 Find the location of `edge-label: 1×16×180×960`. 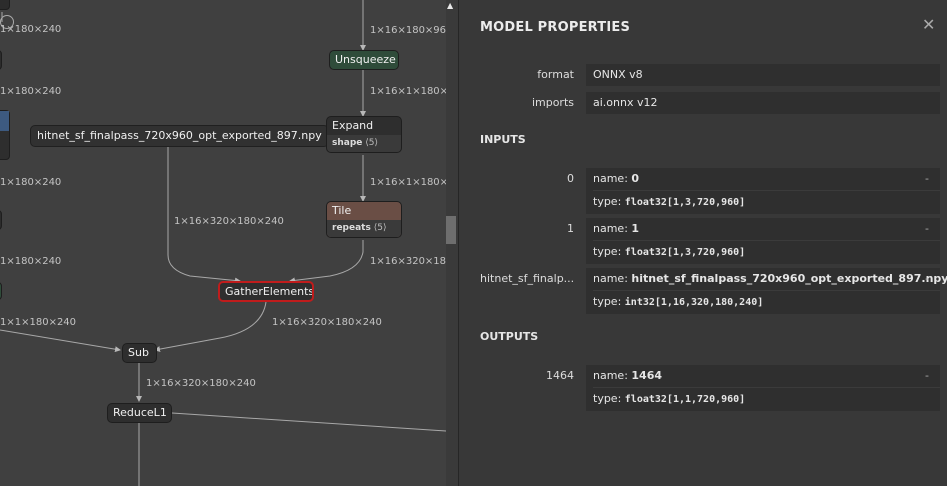

edge-label: 1×16×180×960 is located at coordinates (411, 30).